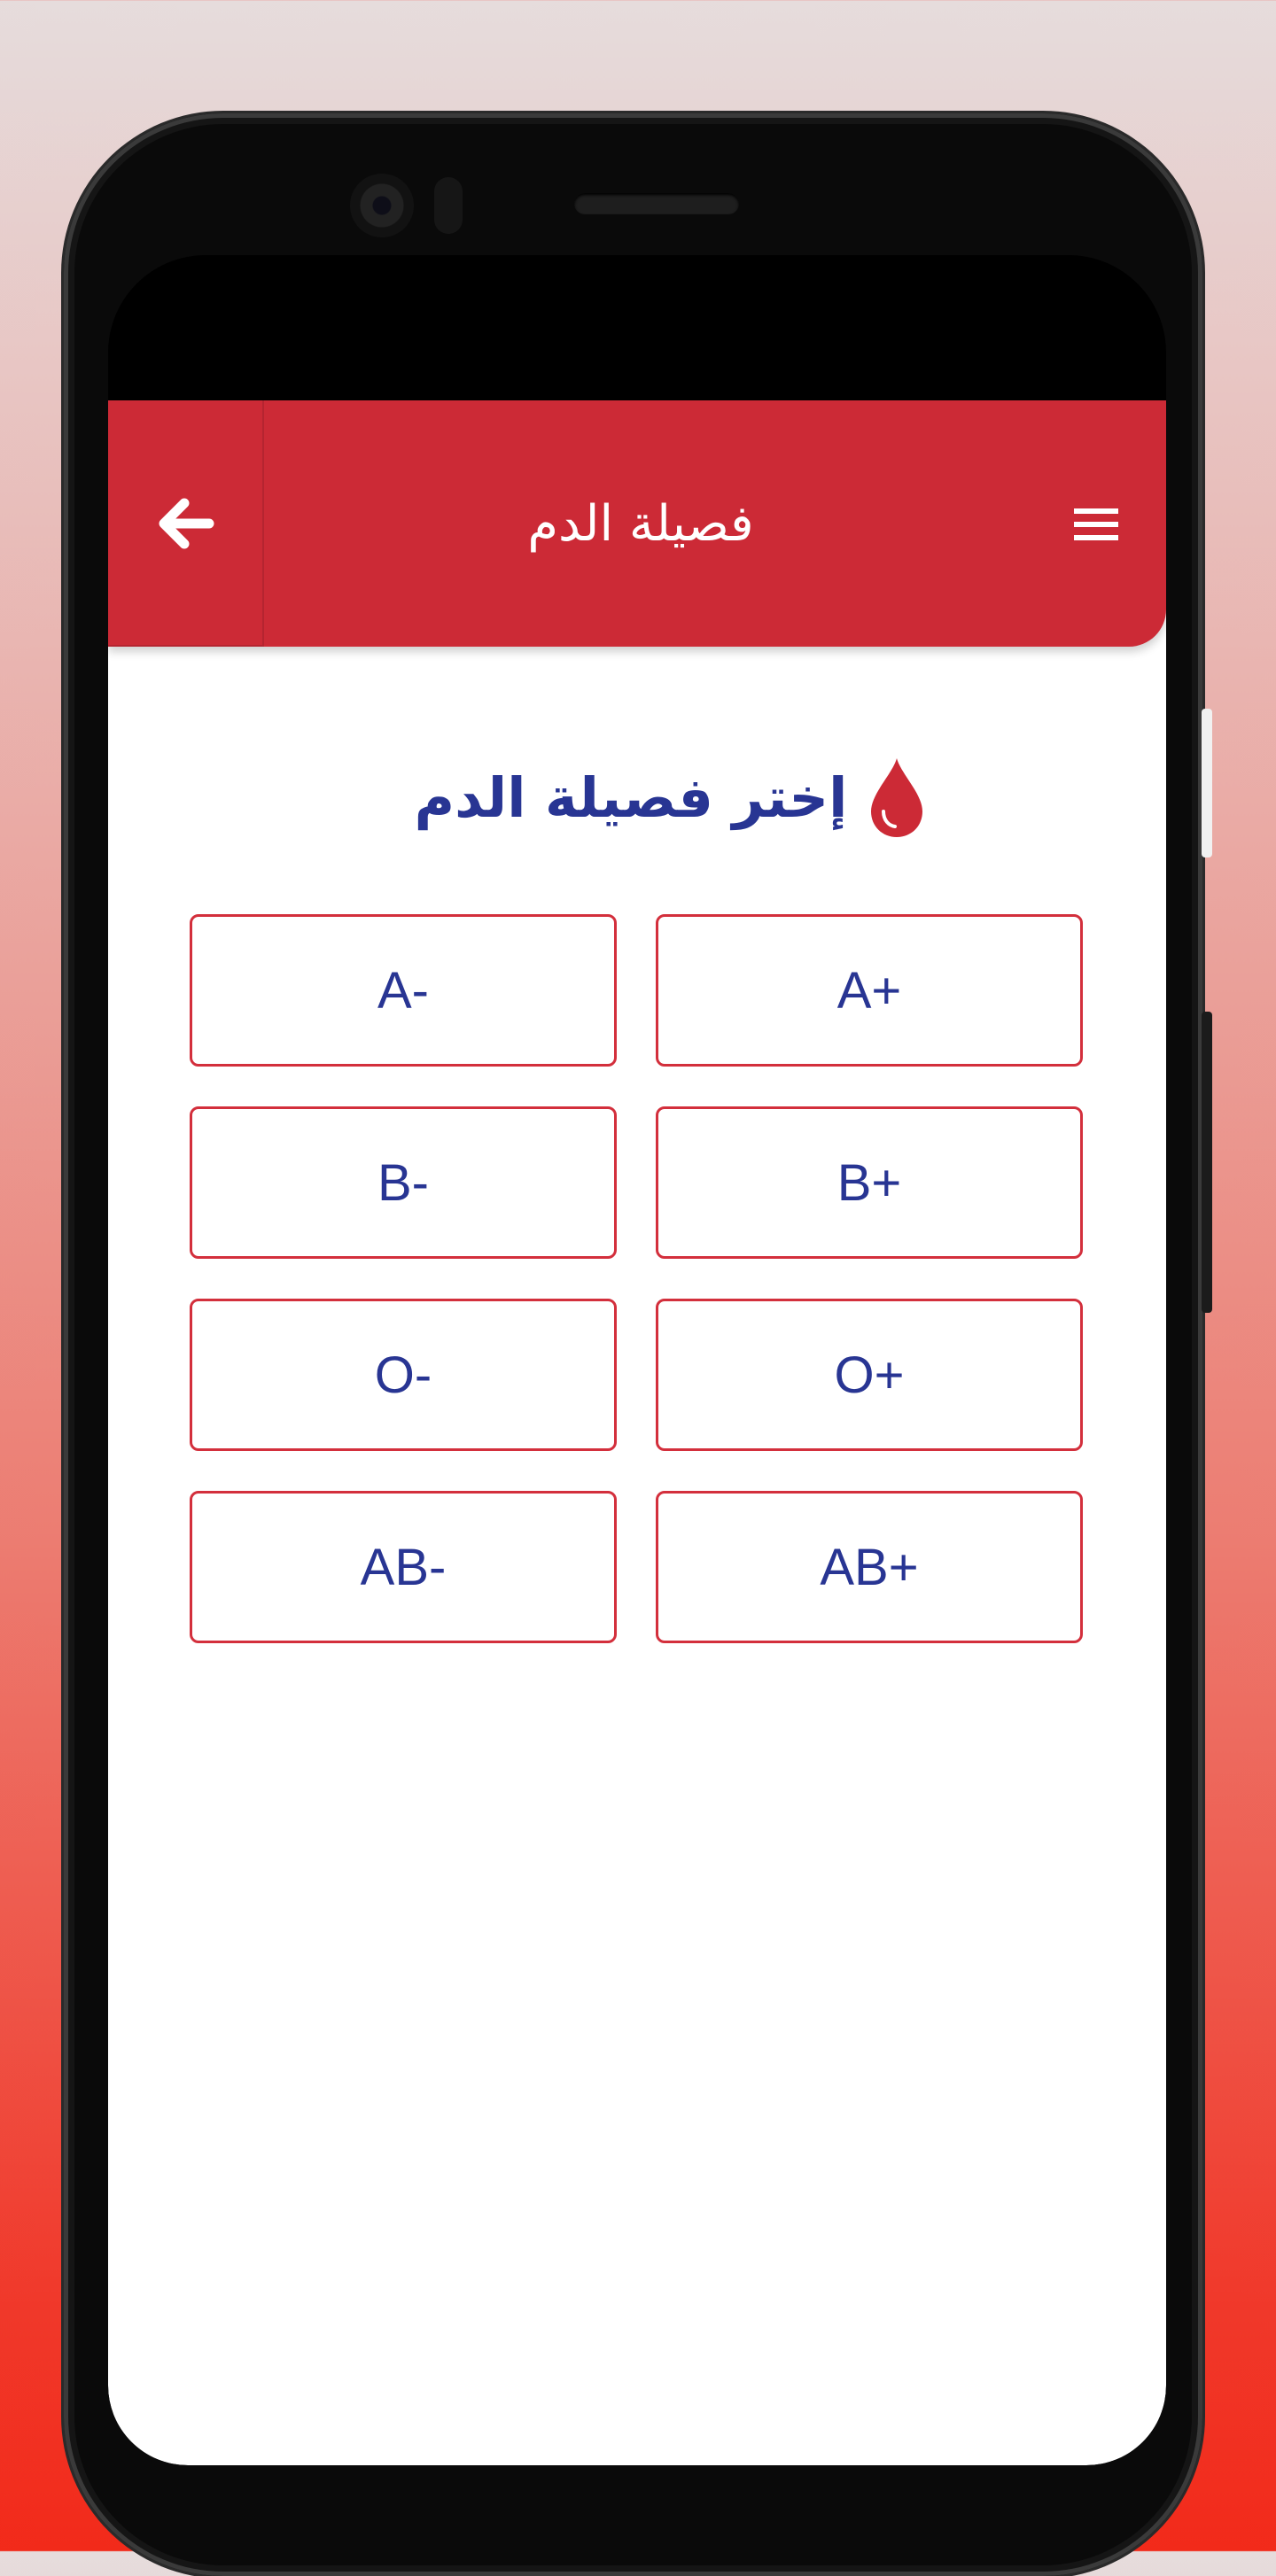  I want to click on volume-button, so click(1207, 1162).